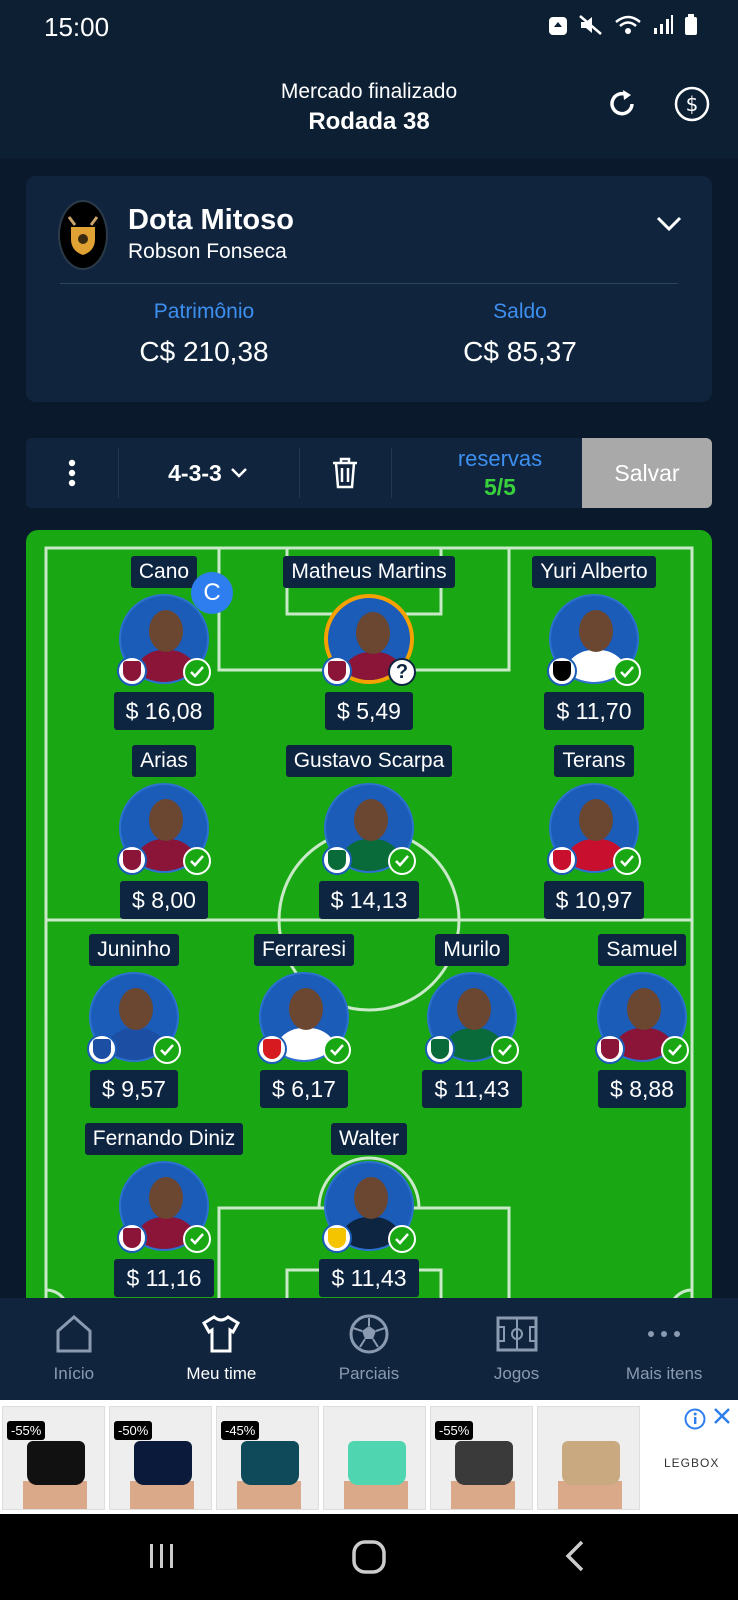 This screenshot has width=738, height=1600. What do you see at coordinates (695, 1421) in the screenshot?
I see `info-icon` at bounding box center [695, 1421].